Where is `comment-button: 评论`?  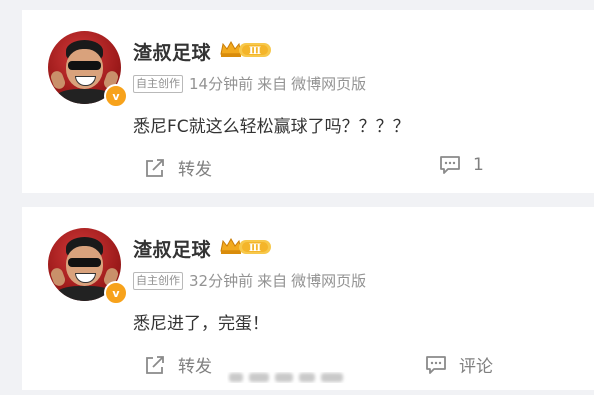
comment-button: 评论 is located at coordinates (459, 364).